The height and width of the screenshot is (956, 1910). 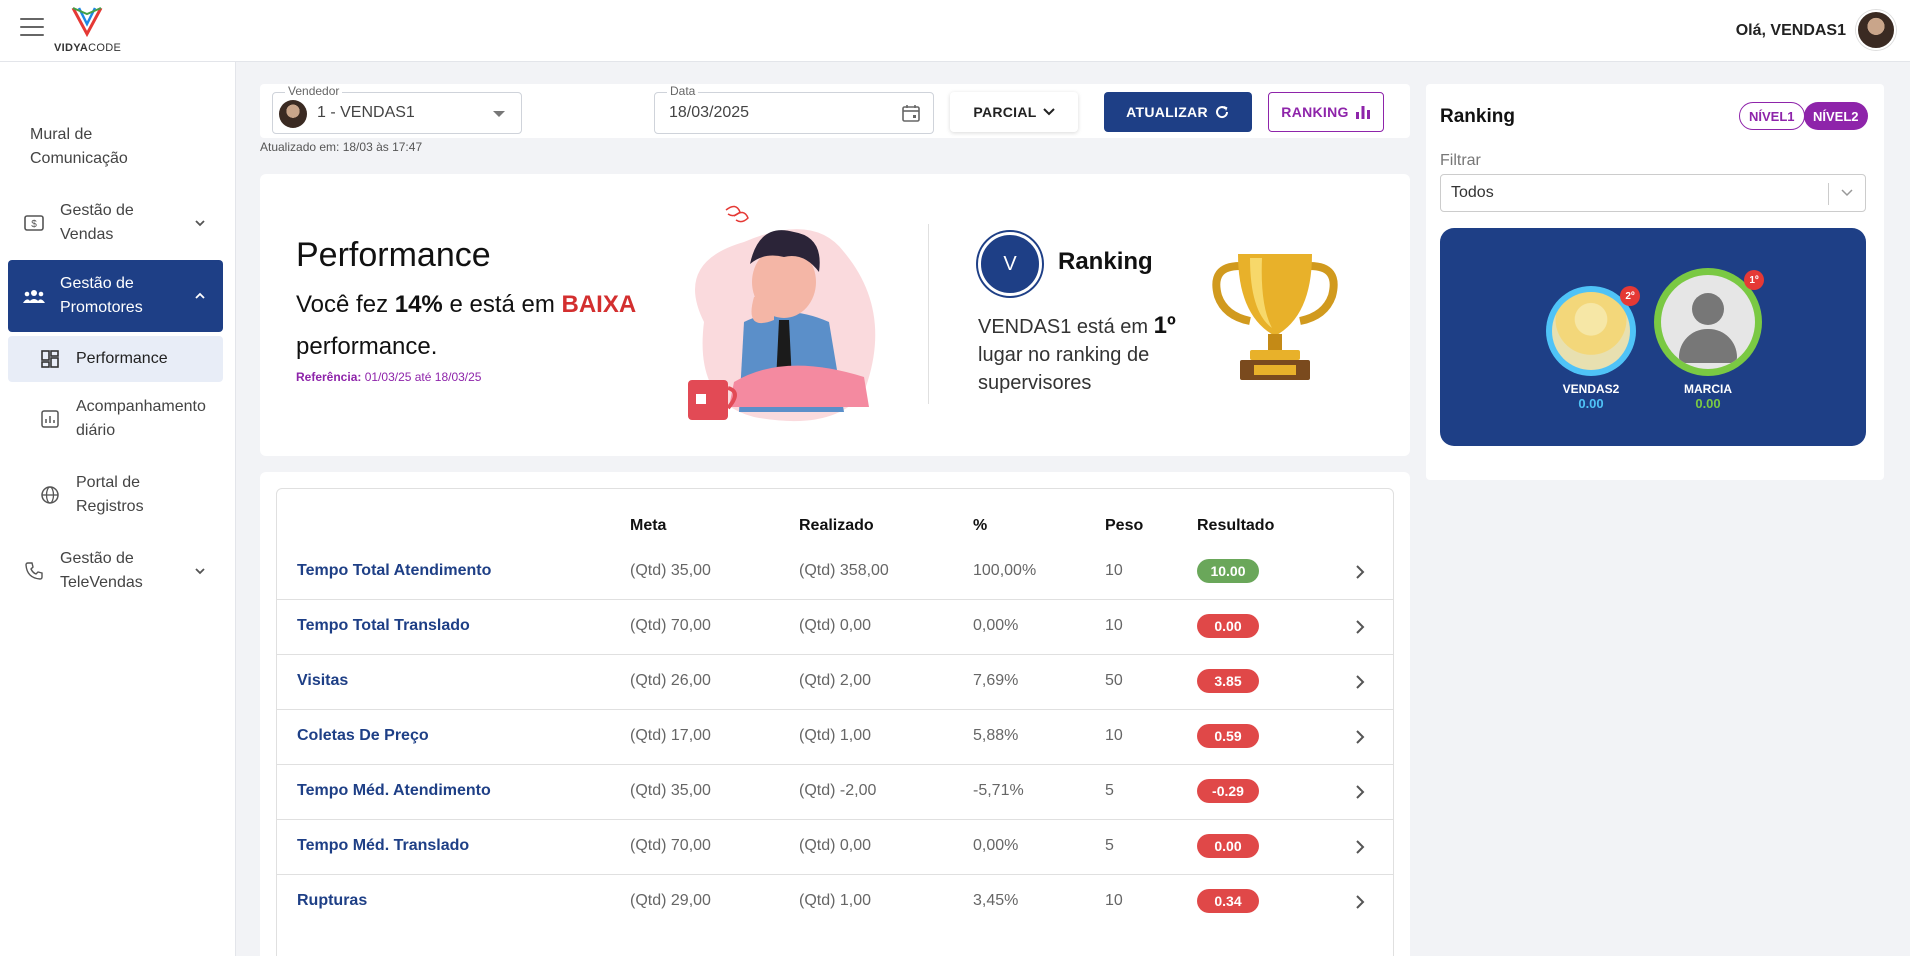 What do you see at coordinates (928, 314) in the screenshot?
I see `divider` at bounding box center [928, 314].